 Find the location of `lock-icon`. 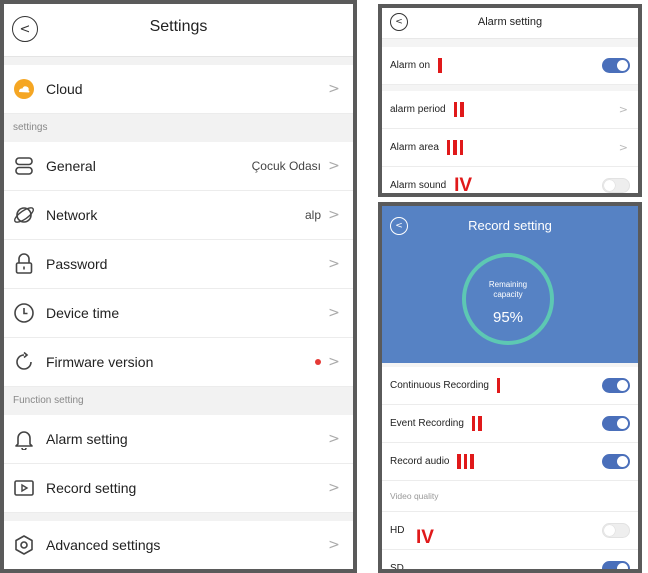

lock-icon is located at coordinates (24, 264).